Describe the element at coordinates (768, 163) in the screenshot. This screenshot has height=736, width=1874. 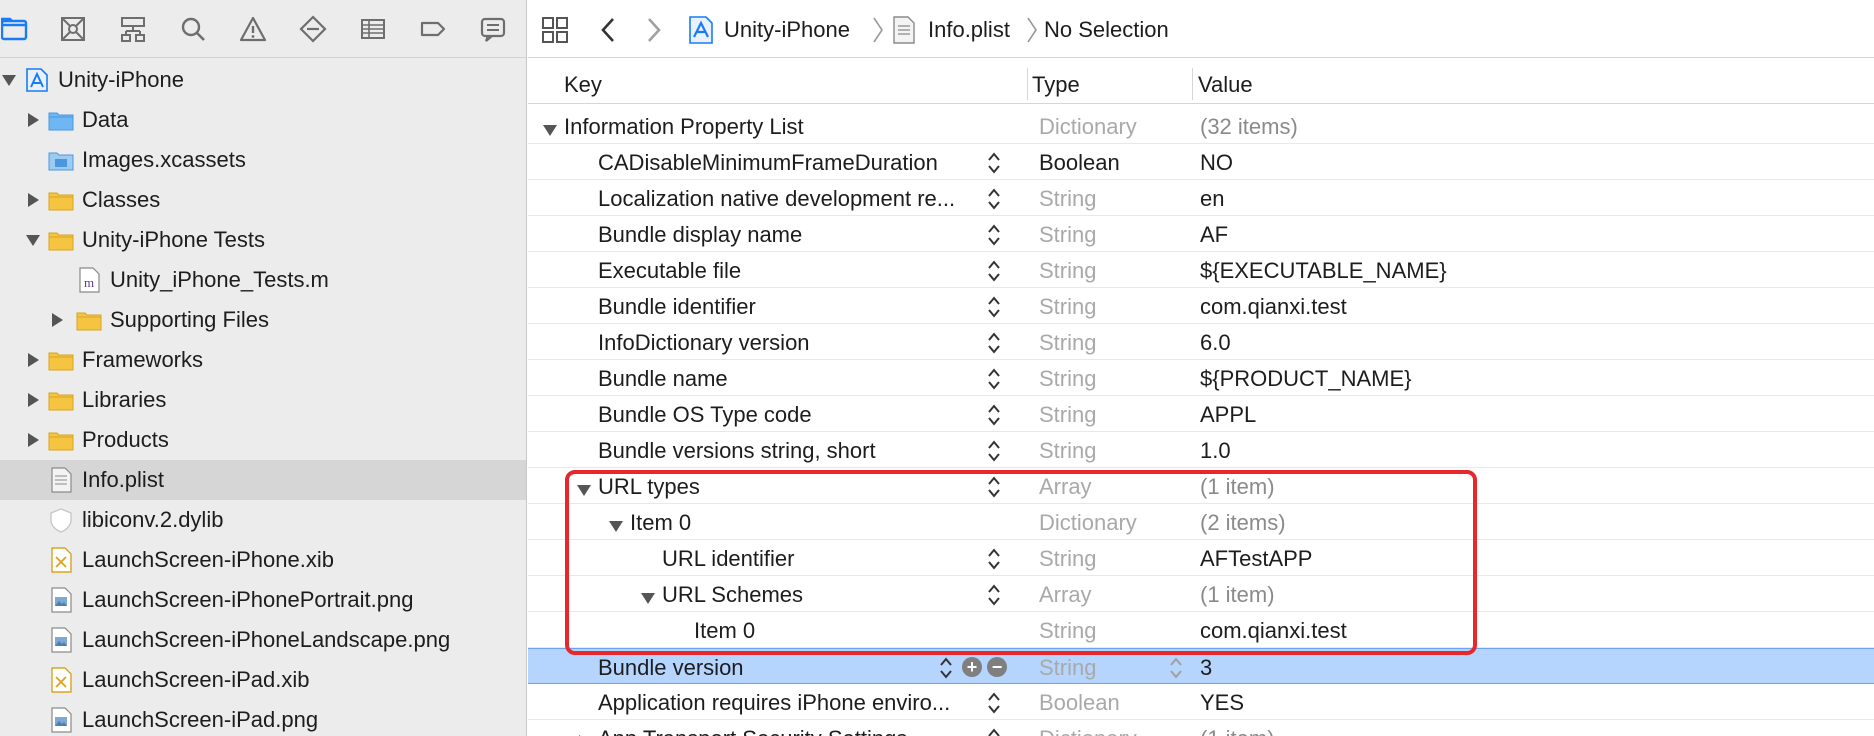
I see `plist-key: CADisableMinimumFrameDuration` at that location.